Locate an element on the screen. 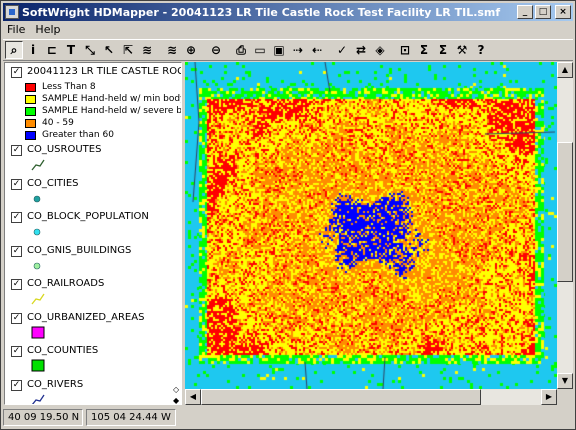  help-icon: ? is located at coordinates (481, 50).